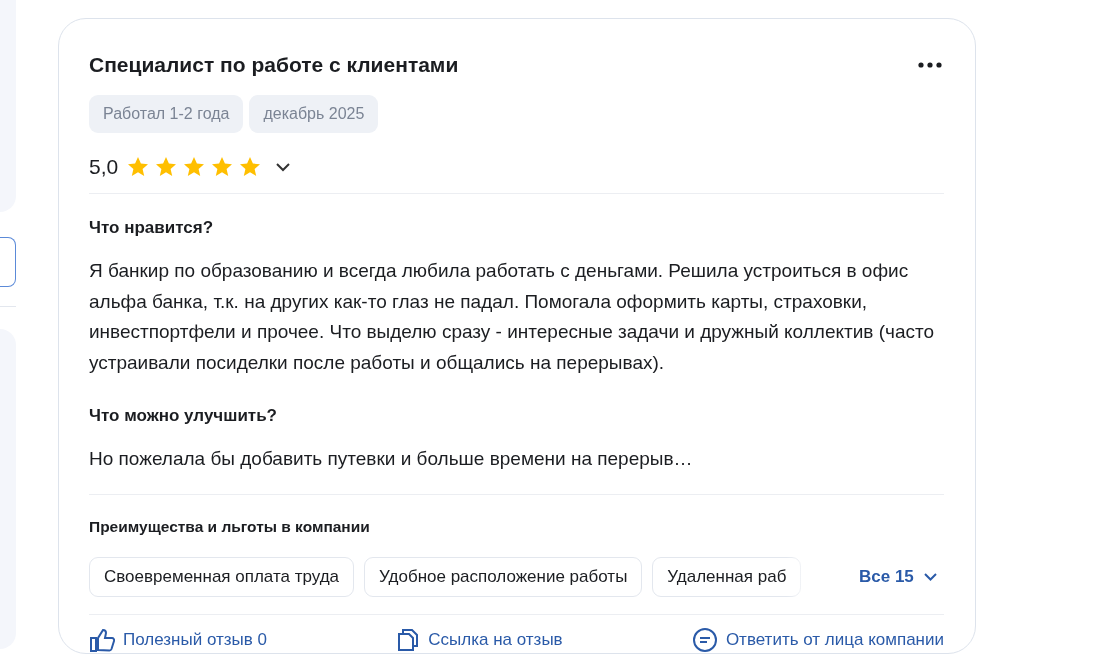  What do you see at coordinates (8, 262) in the screenshot?
I see `input-field` at bounding box center [8, 262].